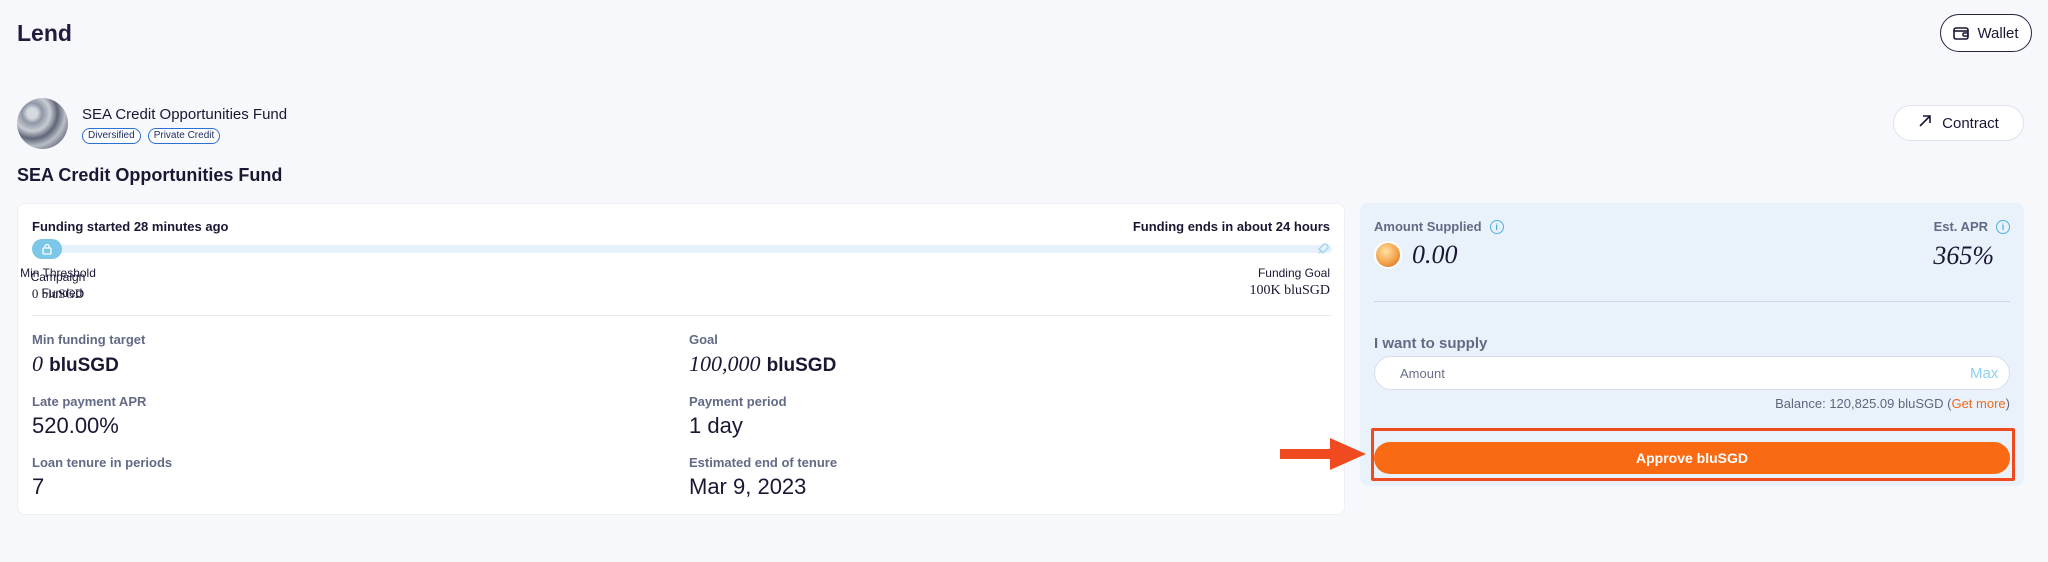  Describe the element at coordinates (1925, 123) in the screenshot. I see `arrow-up-right-icon` at that location.